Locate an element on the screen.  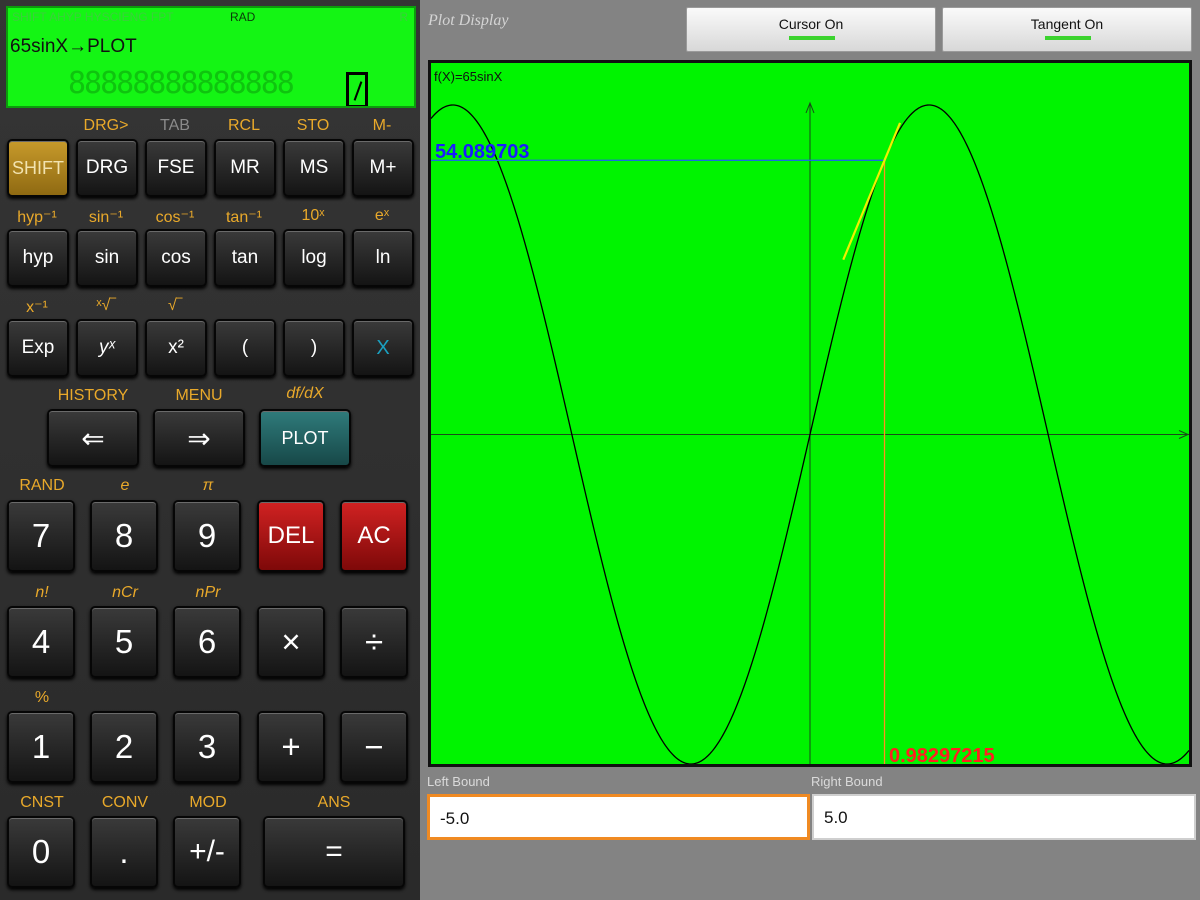
shift-label-npr: nPr is located at coordinates (208, 592).